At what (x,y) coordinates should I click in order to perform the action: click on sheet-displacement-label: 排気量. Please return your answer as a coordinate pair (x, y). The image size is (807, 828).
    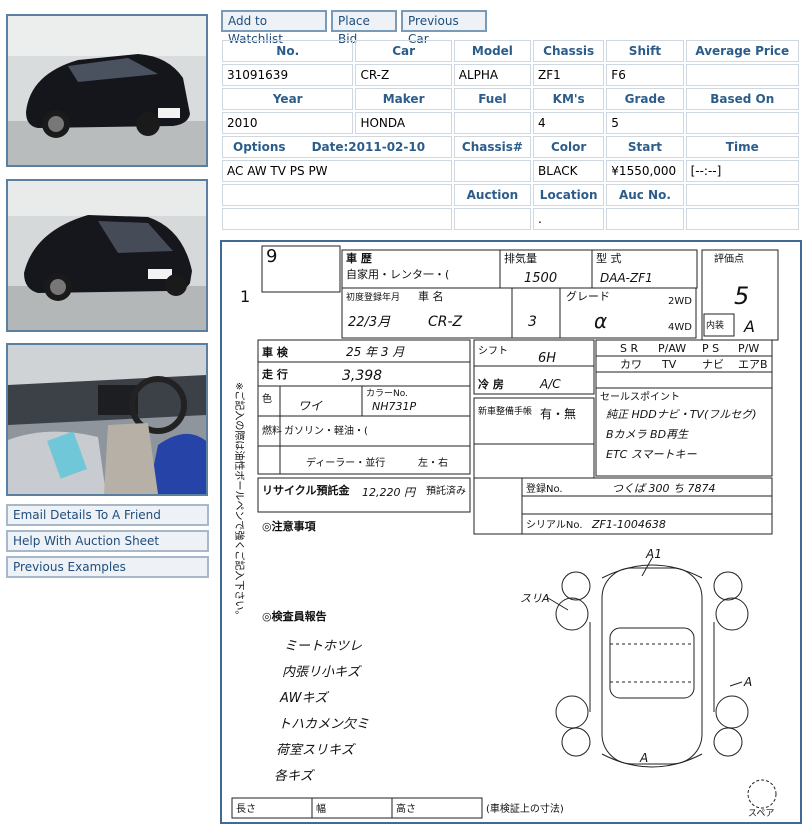
    Looking at the image, I should click on (520, 258).